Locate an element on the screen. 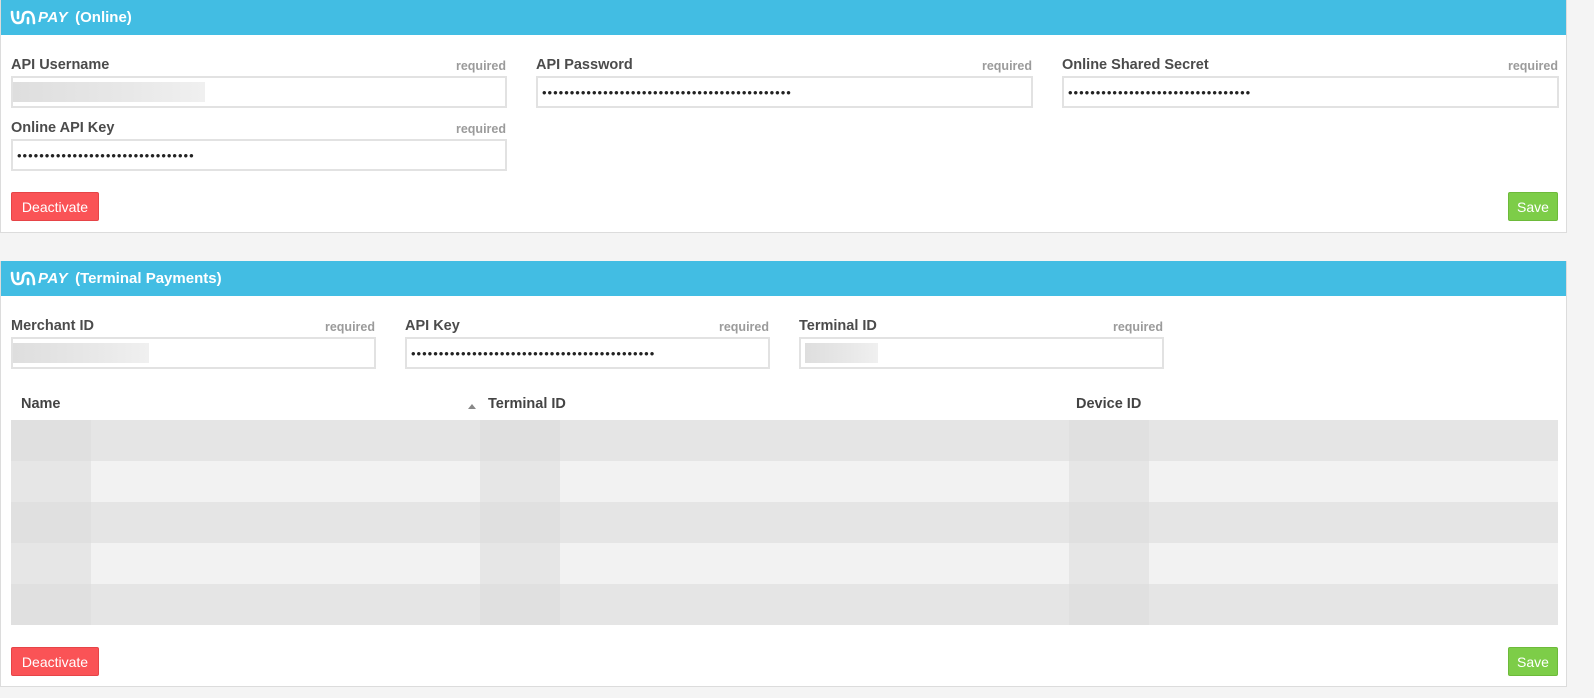 This screenshot has width=1594, height=698. online-shared-secret-label: Online Shared Secret is located at coordinates (1135, 65).